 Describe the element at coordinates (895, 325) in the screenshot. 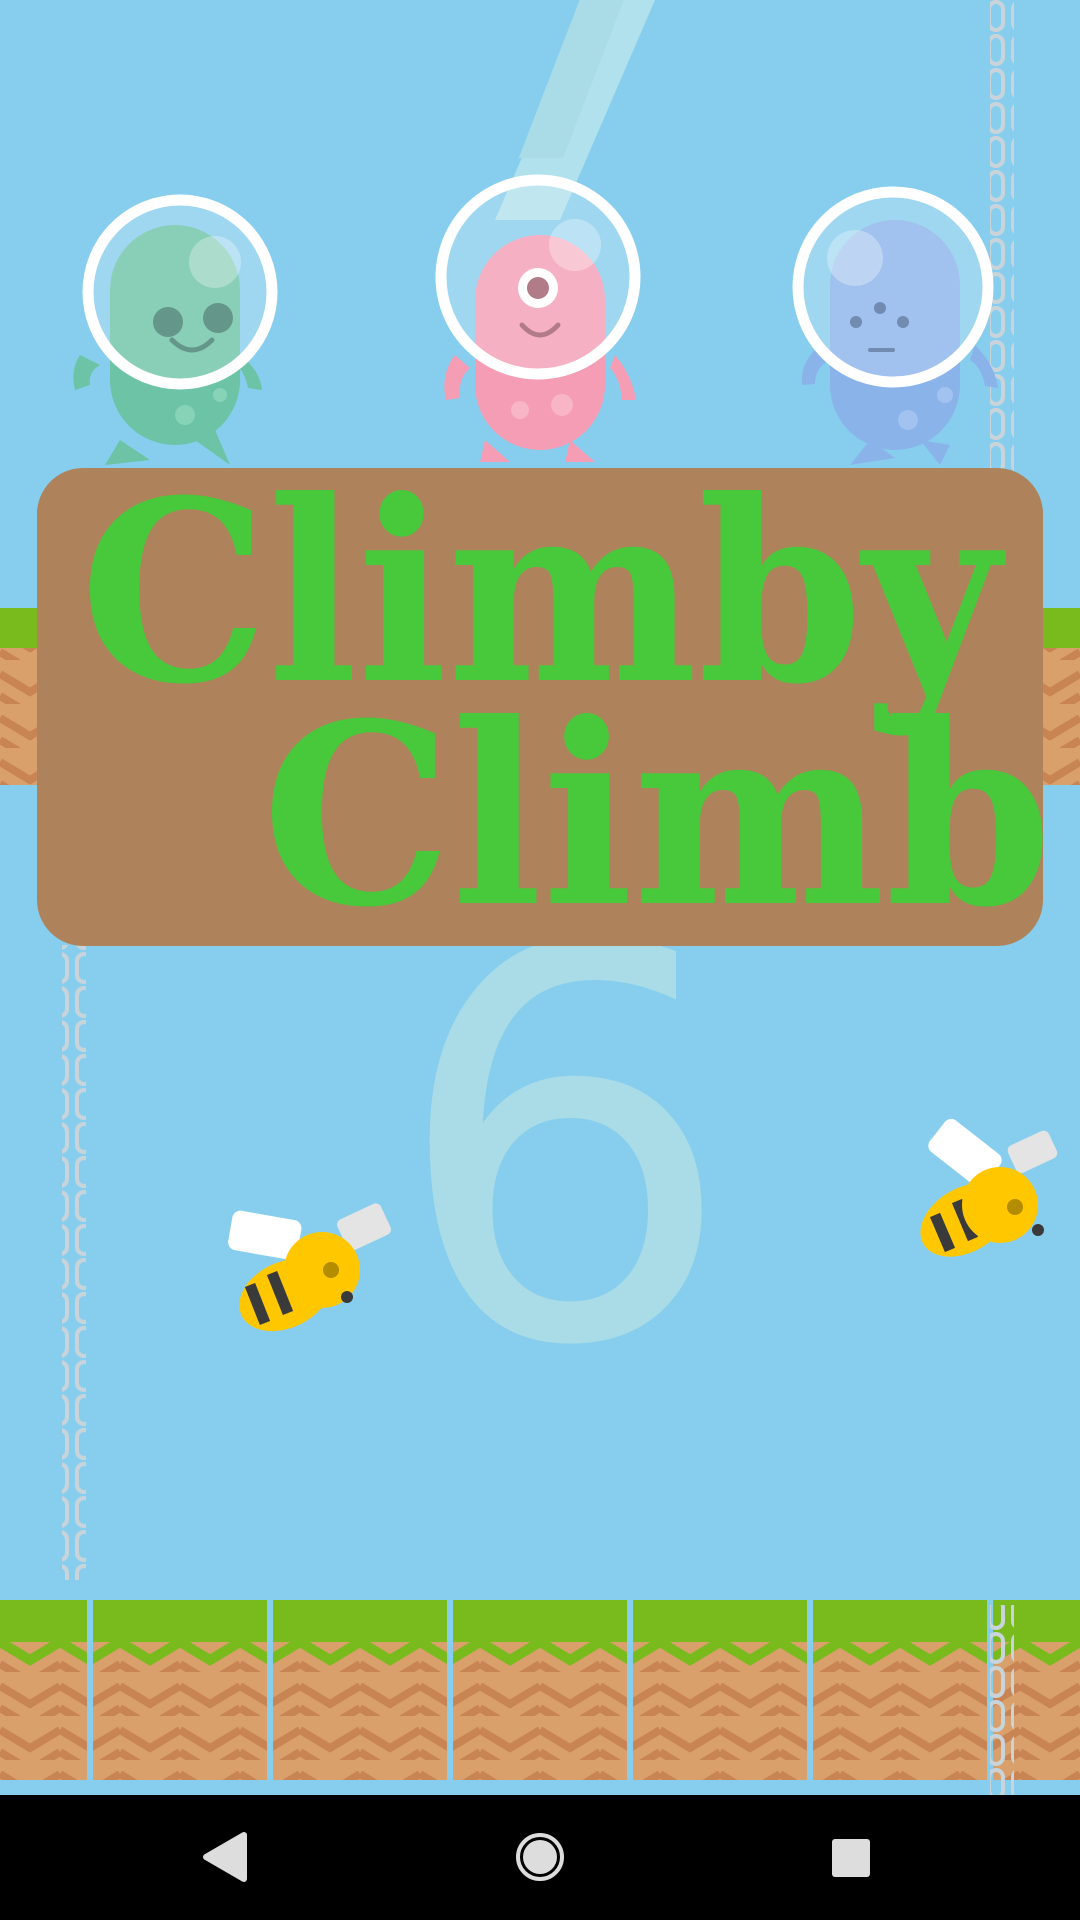

I see `blue-alien` at that location.